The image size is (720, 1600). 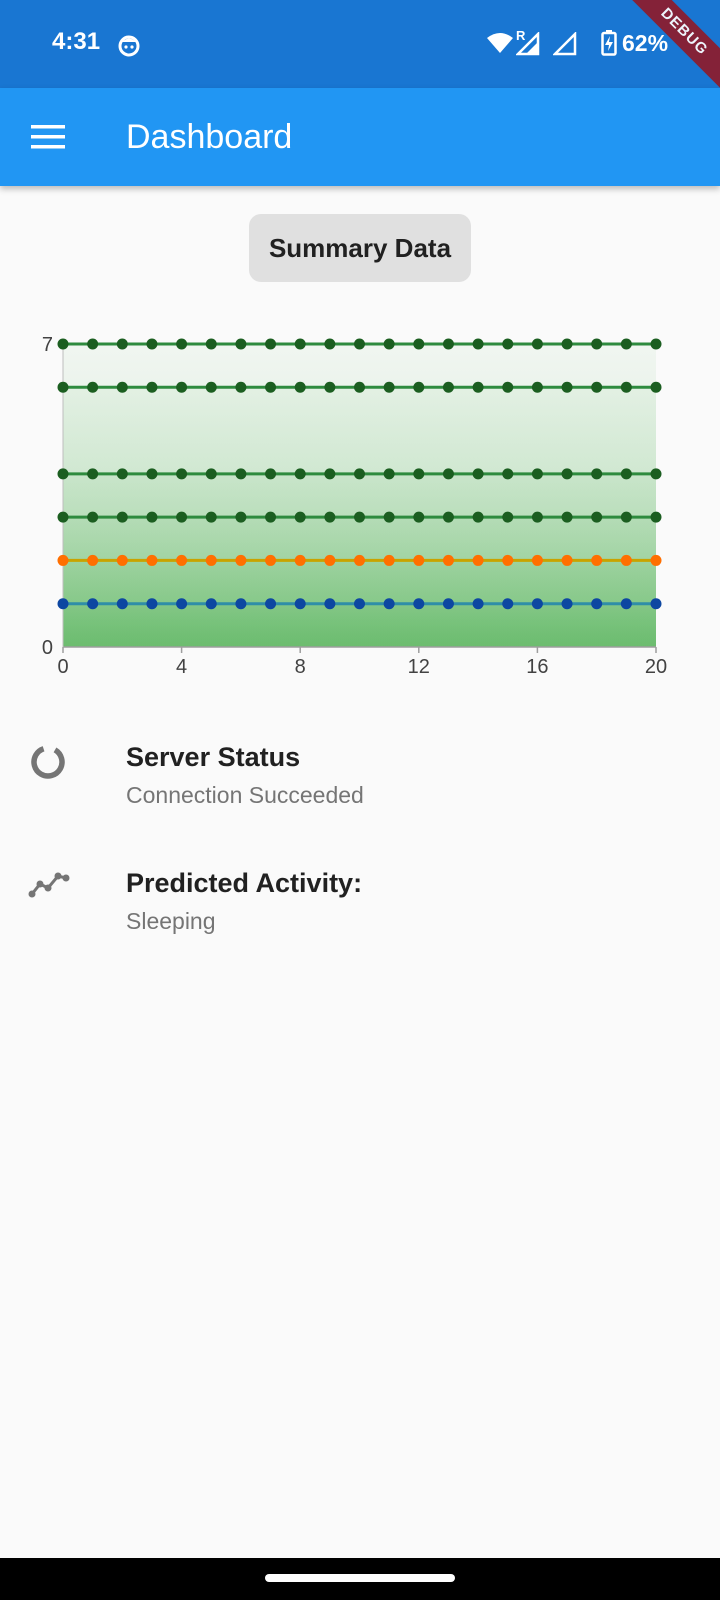 I want to click on system-nav-bar, so click(x=360, y=1579).